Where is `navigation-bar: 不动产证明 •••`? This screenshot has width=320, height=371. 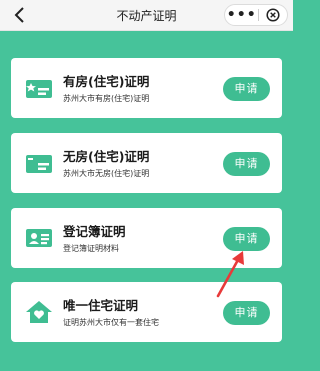 navigation-bar: 不动产证明 ••• is located at coordinates (146, 15).